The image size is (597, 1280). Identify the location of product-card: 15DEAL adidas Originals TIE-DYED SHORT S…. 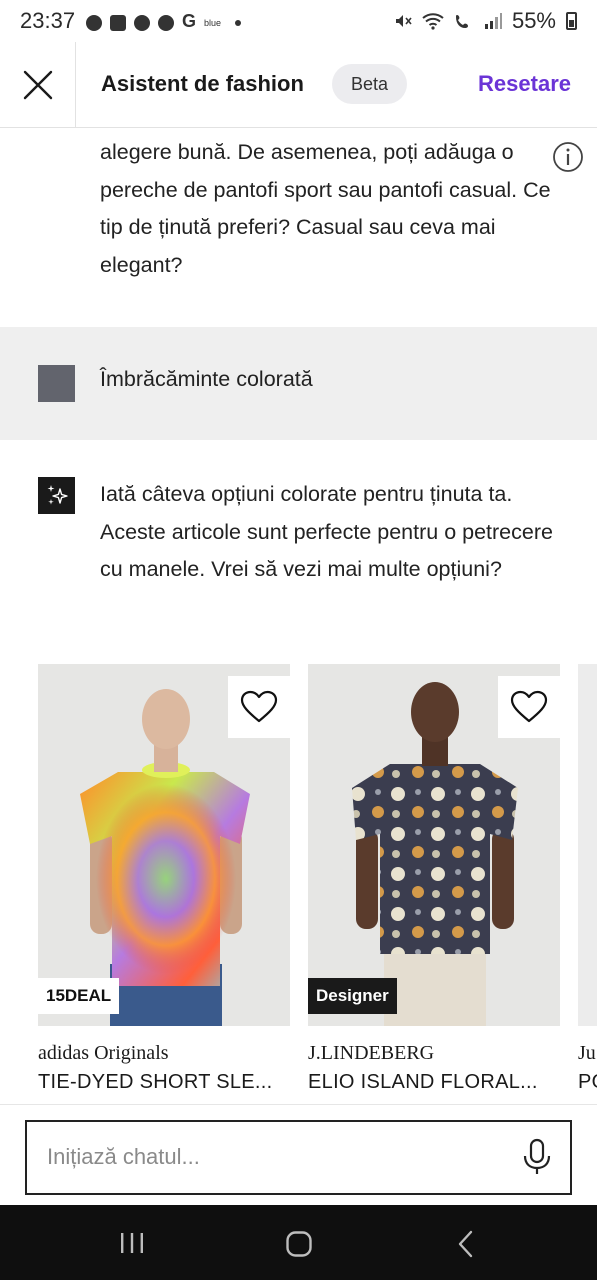
(164, 879).